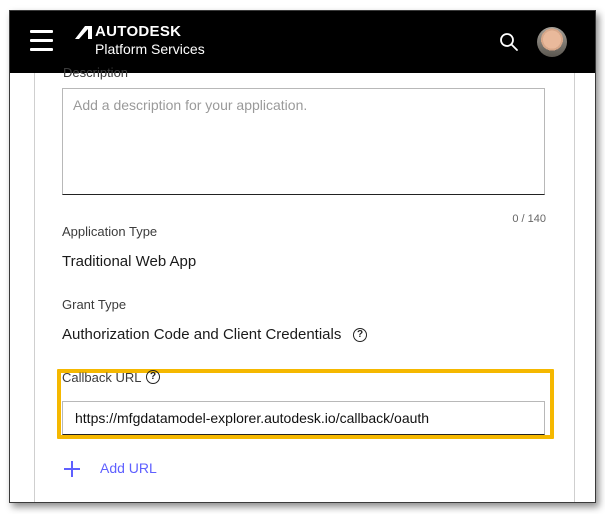 Image resolution: width=605 pixels, height=514 pixels. What do you see at coordinates (72, 469) in the screenshot?
I see `plus-icon` at bounding box center [72, 469].